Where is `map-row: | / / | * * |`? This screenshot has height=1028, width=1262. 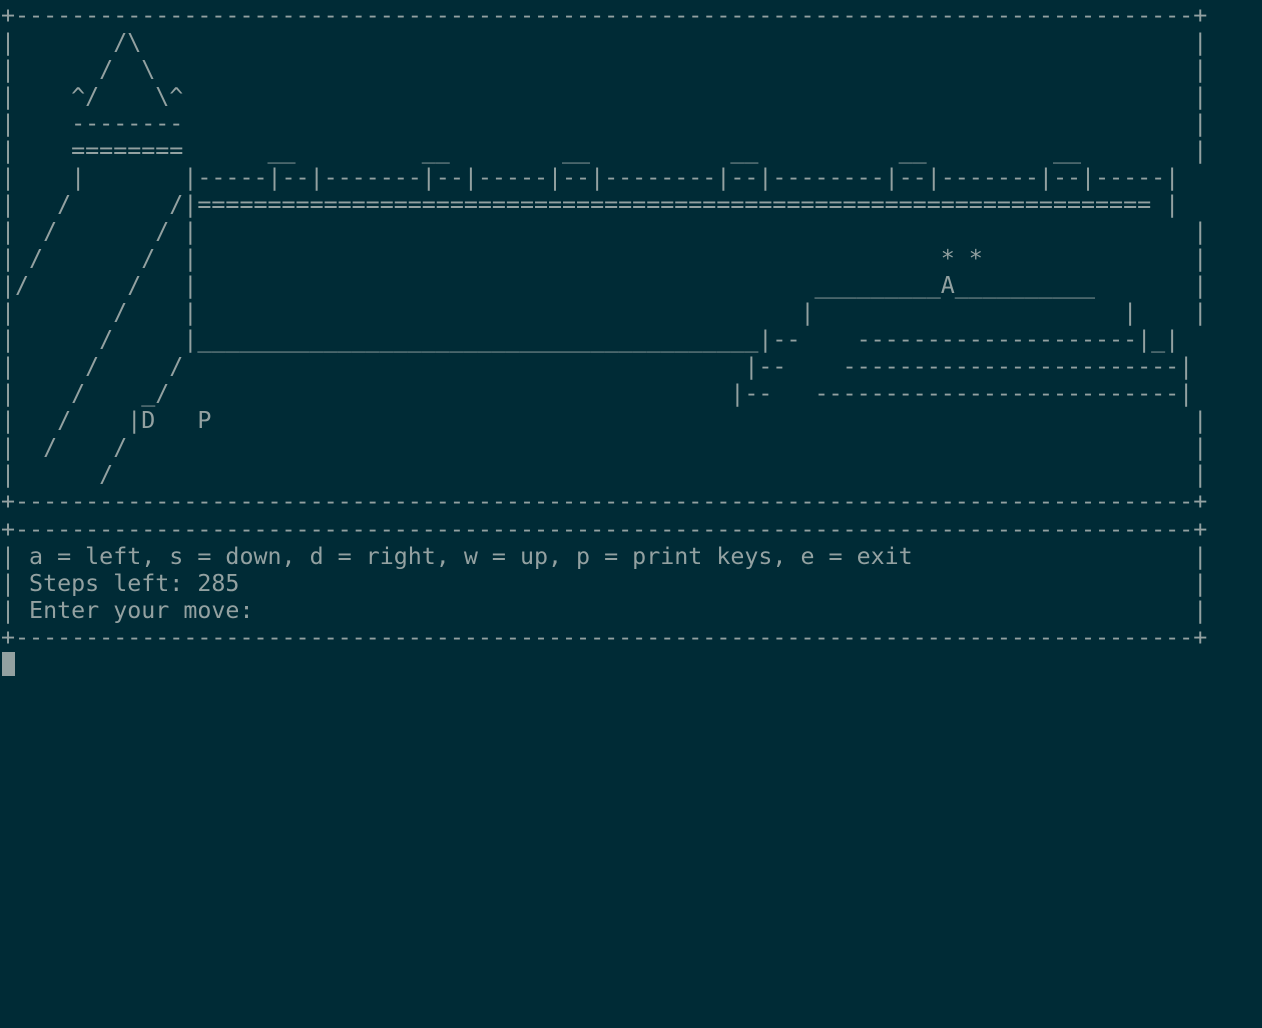
map-row: | / / | * * | is located at coordinates (604, 258).